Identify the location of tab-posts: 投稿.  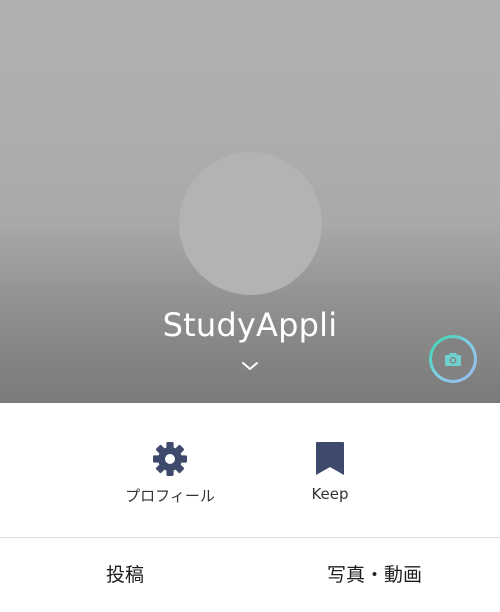
(125, 575).